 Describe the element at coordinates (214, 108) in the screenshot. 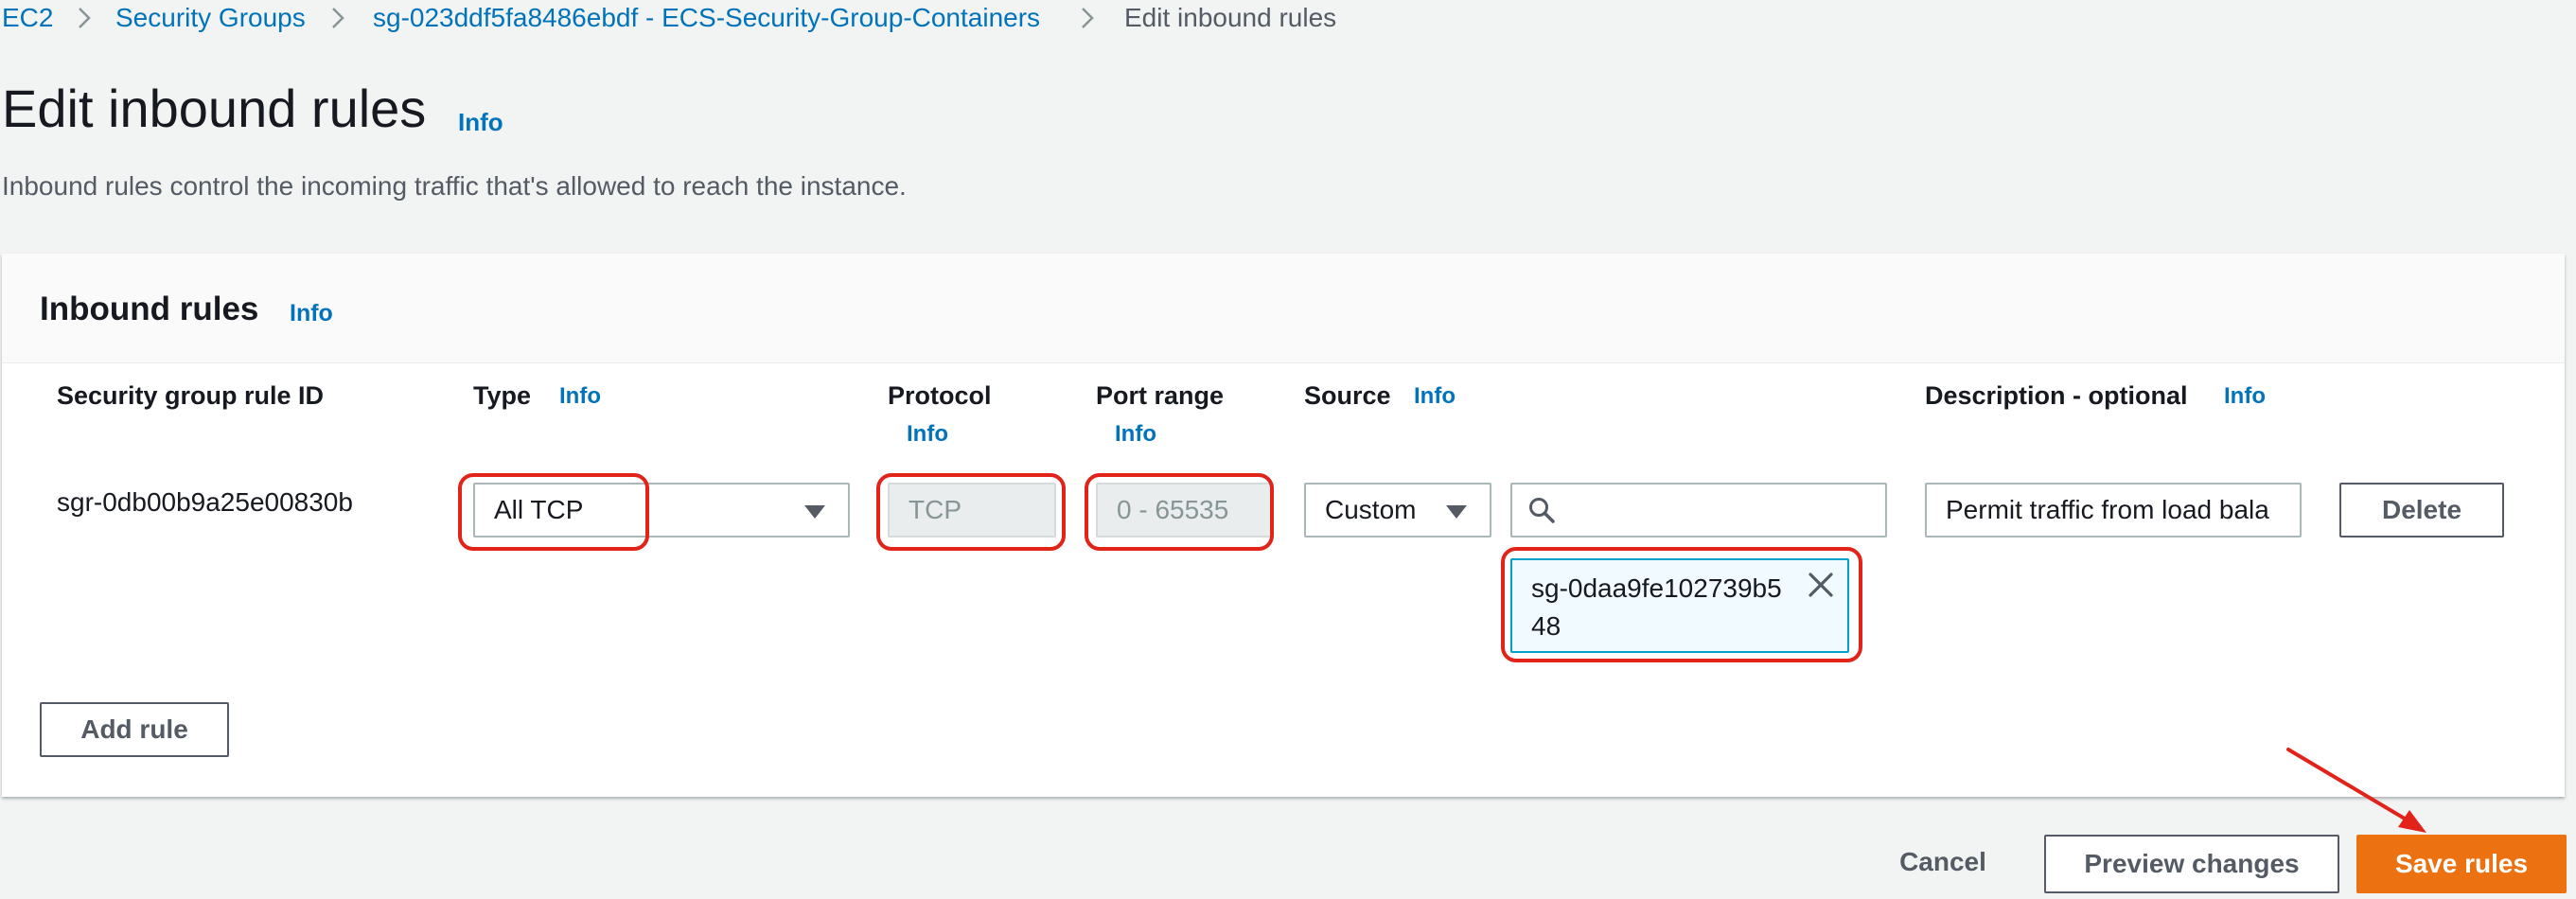

I see `page-title: Edit inbound rules` at that location.